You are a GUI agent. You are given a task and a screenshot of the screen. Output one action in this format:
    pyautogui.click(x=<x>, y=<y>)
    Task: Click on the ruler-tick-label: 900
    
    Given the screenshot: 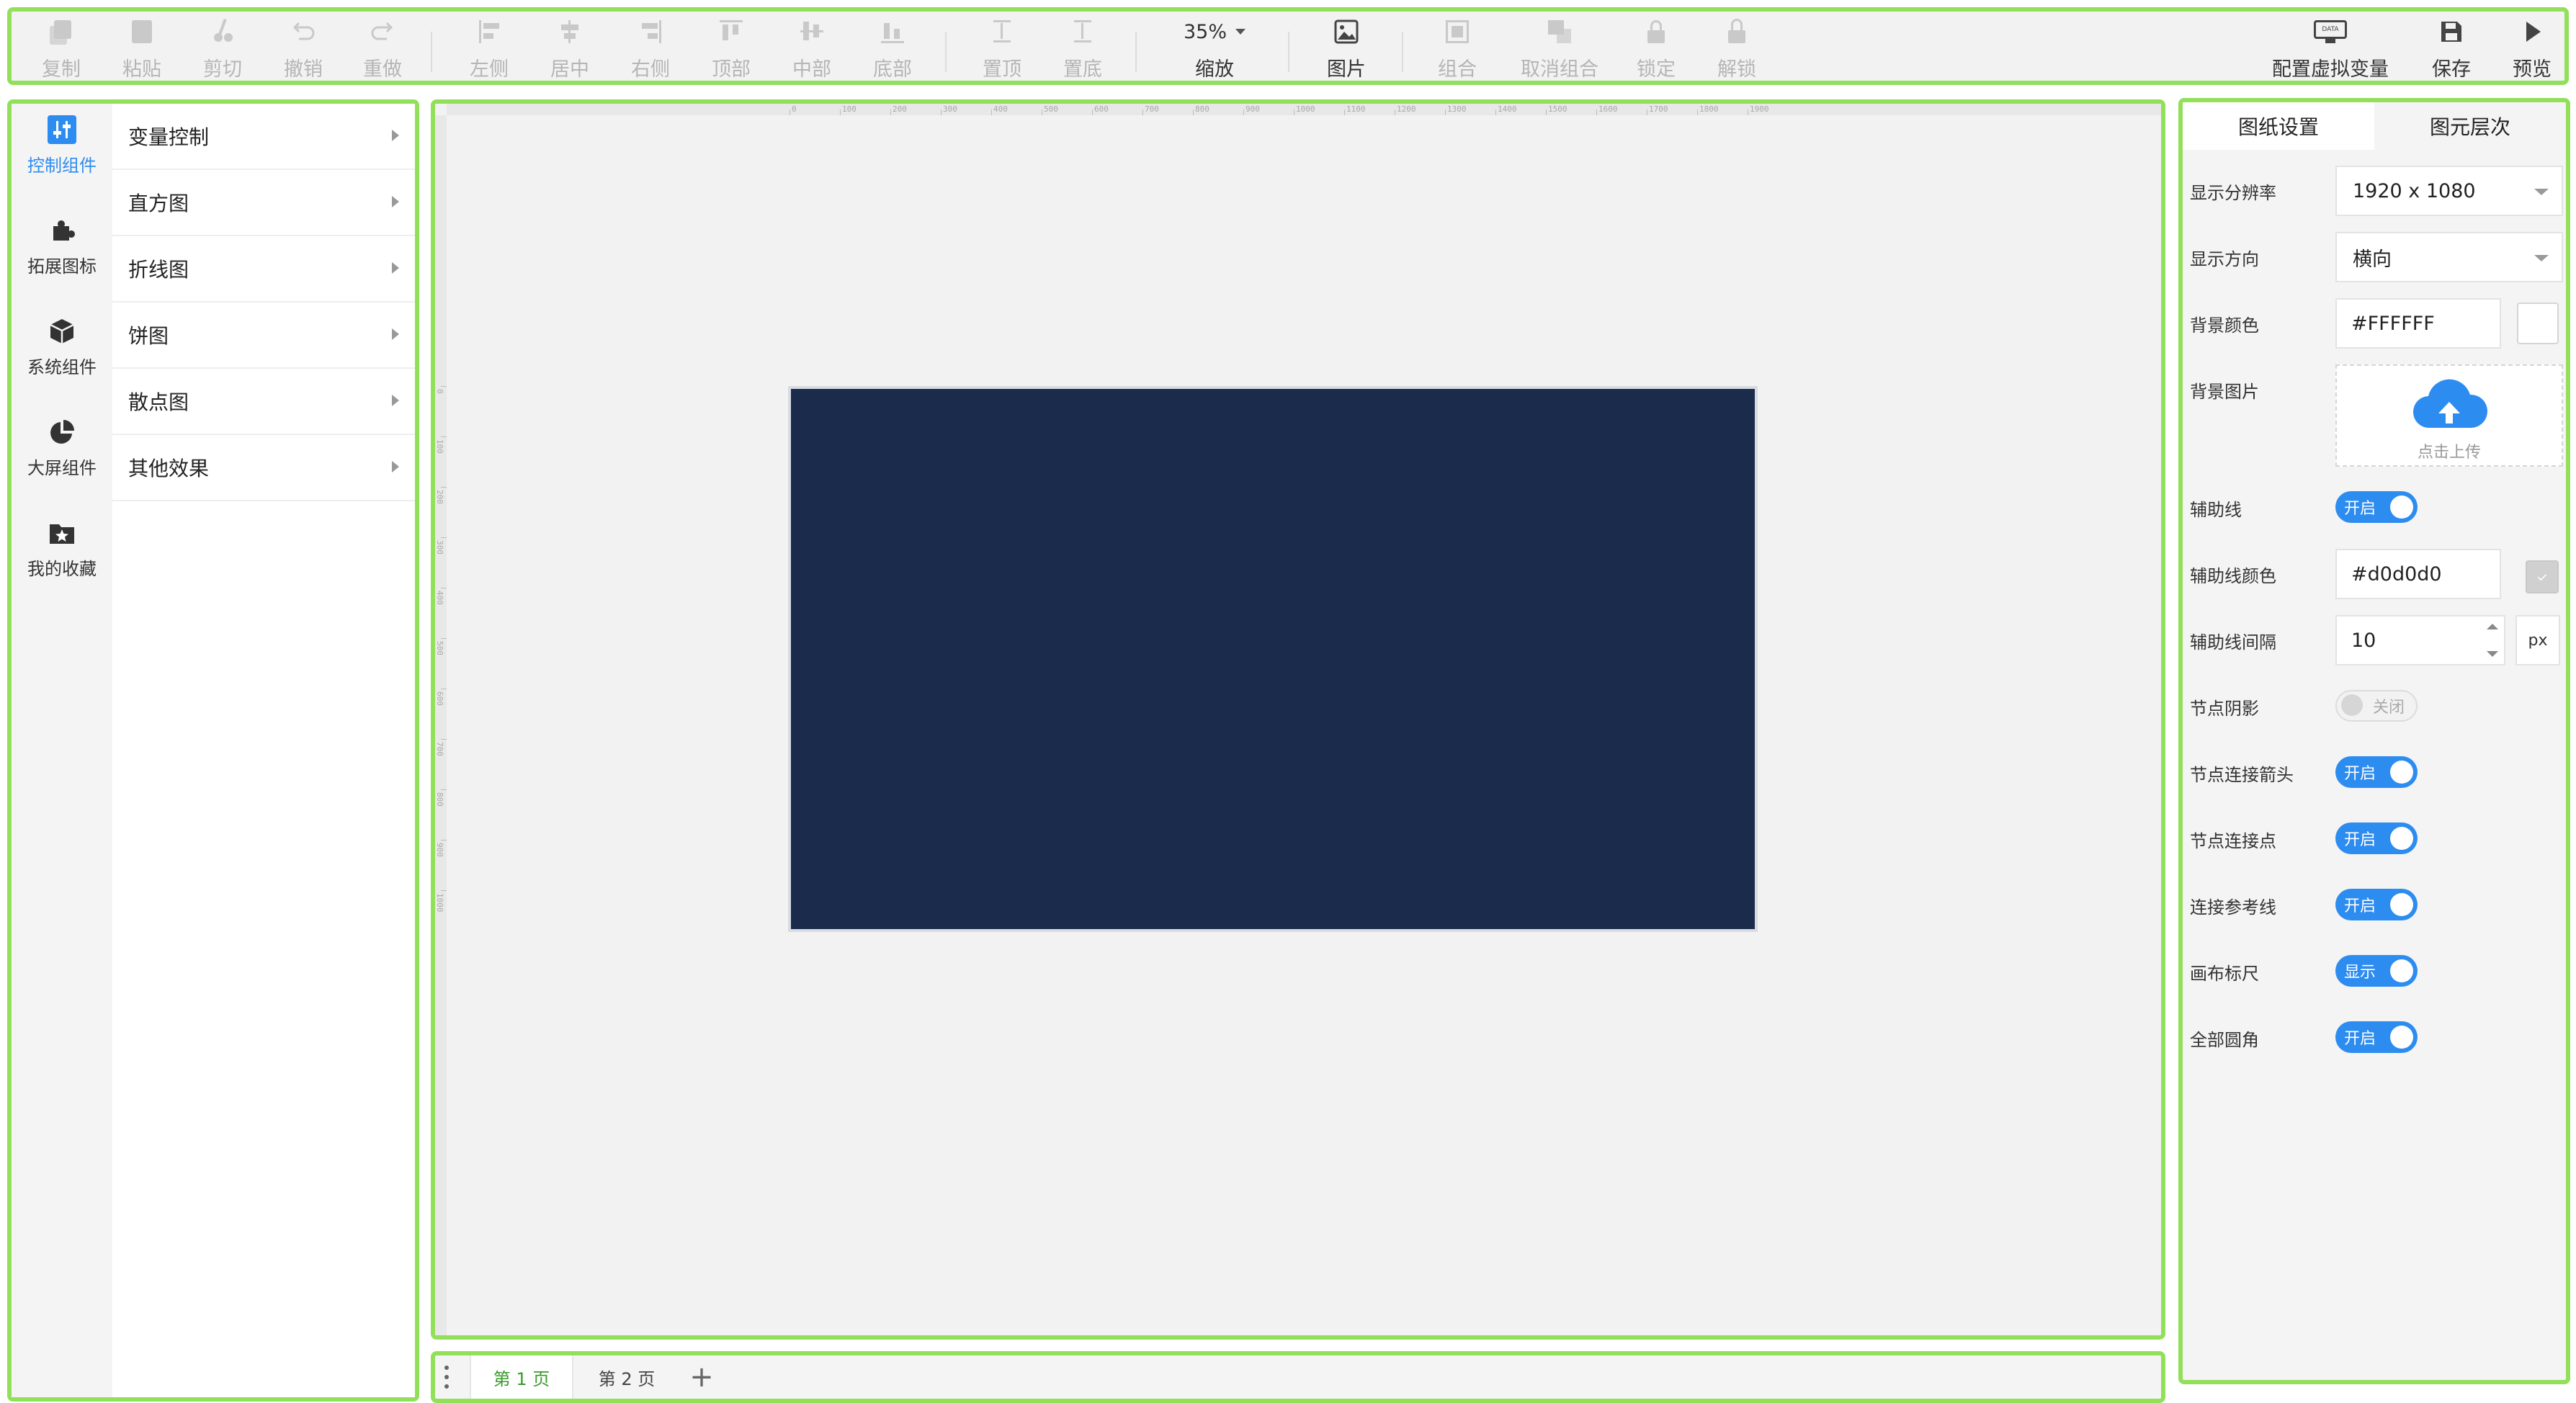 What is the action you would take?
    pyautogui.click(x=439, y=850)
    